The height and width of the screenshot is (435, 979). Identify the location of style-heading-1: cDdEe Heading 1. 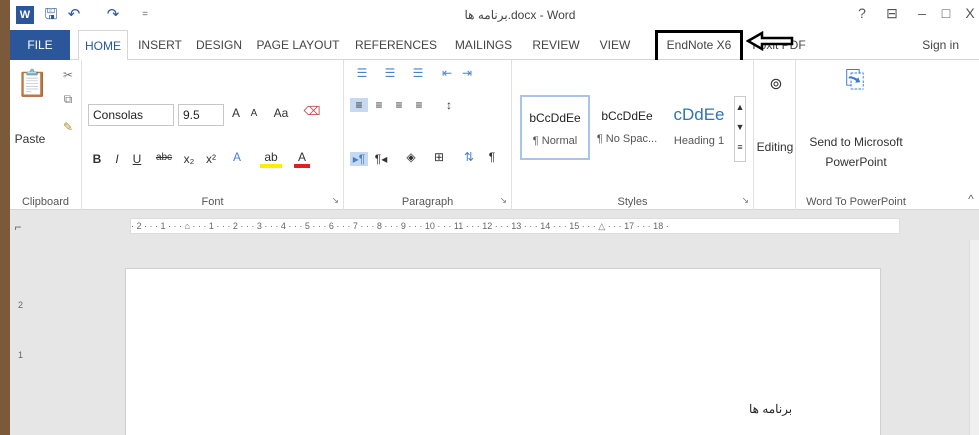
(699, 127).